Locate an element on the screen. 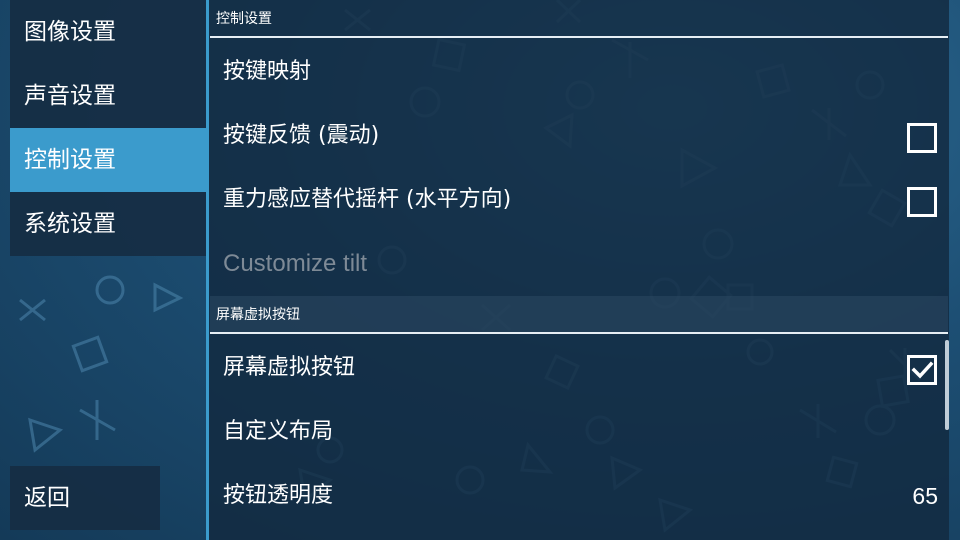 This screenshot has height=540, width=960. sidebar-item-label: 控制设置 is located at coordinates (70, 160).